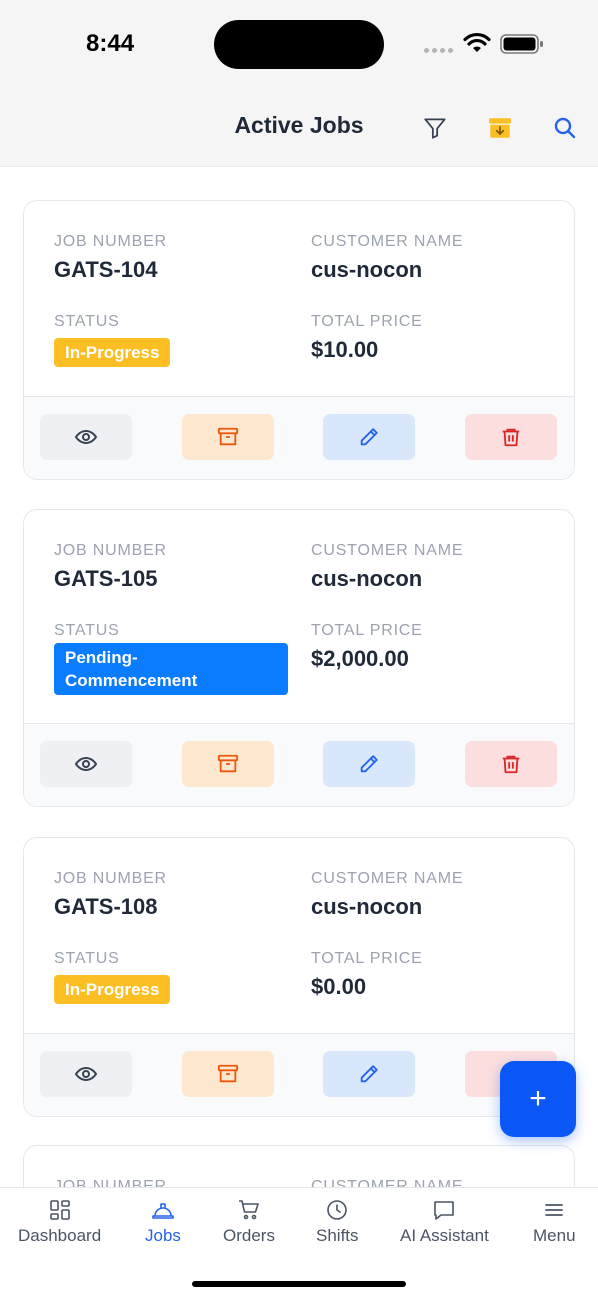 The image size is (598, 1300). What do you see at coordinates (163, 1211) in the screenshot?
I see `hard-hat-icon` at bounding box center [163, 1211].